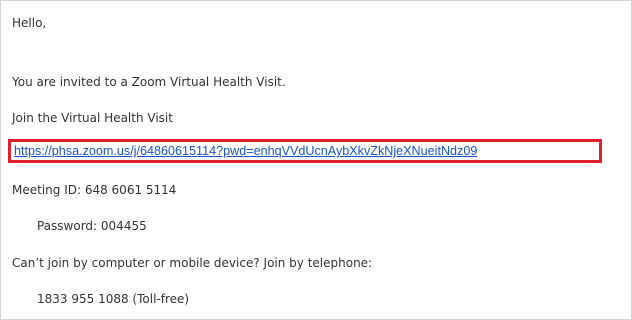  Describe the element at coordinates (92, 226) in the screenshot. I see `password-text: Password: 004455` at that location.